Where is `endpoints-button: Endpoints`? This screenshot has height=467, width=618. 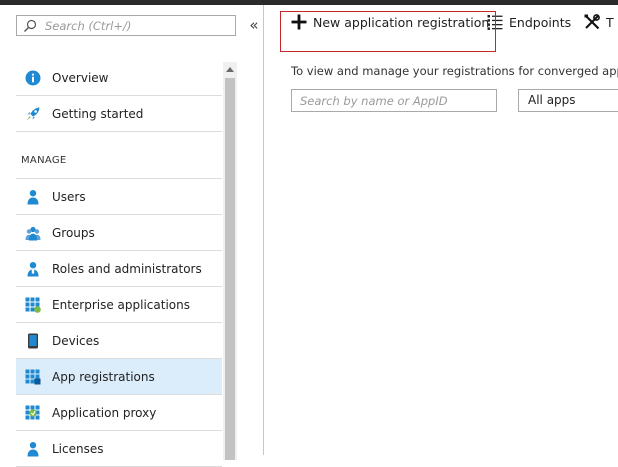 endpoints-button: Endpoints is located at coordinates (532, 22).